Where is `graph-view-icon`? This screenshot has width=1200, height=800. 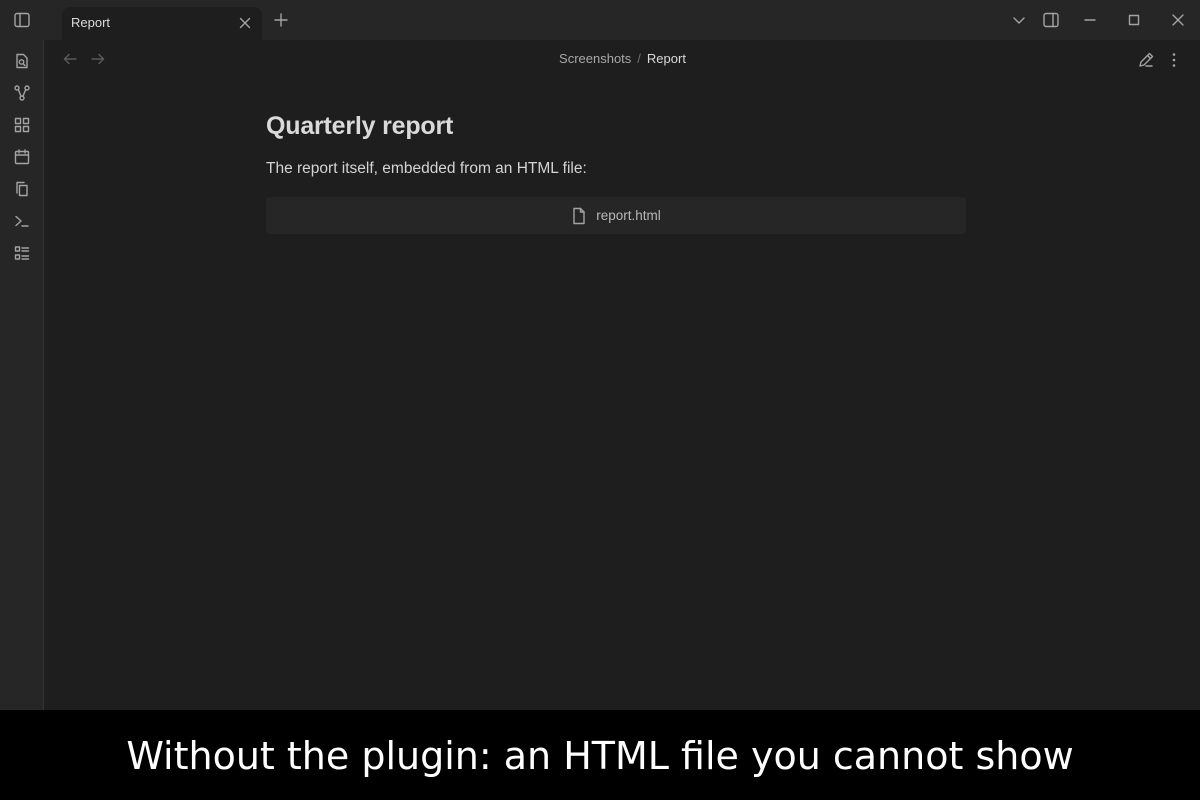 graph-view-icon is located at coordinates (22, 93).